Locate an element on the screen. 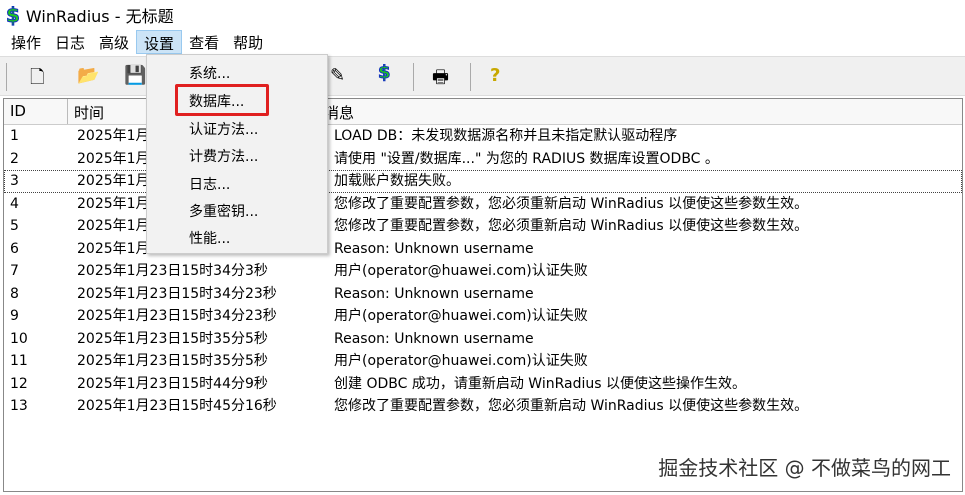 This screenshot has width=965, height=495. save-icon: 💾 is located at coordinates (135, 75).